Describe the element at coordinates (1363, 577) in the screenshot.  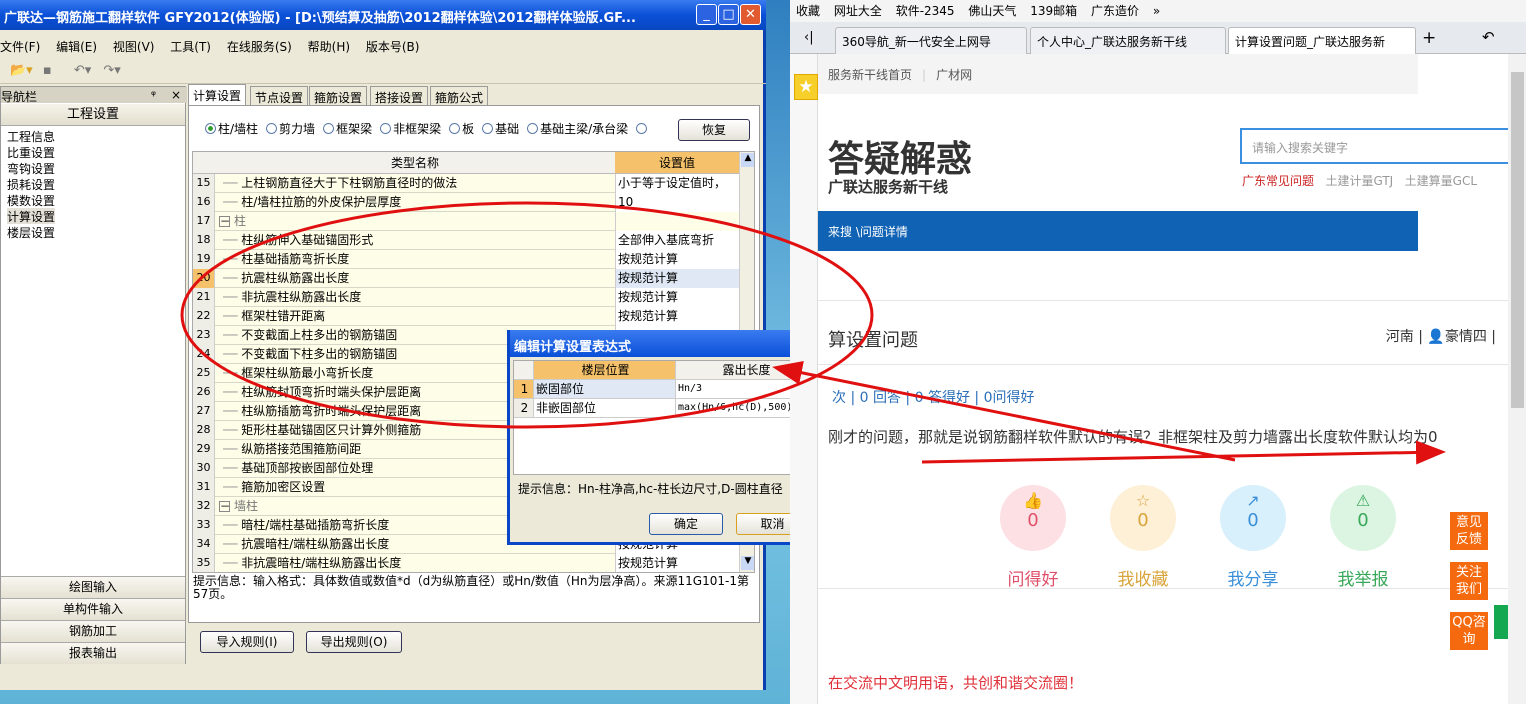
I see `action-label: 我举报` at that location.